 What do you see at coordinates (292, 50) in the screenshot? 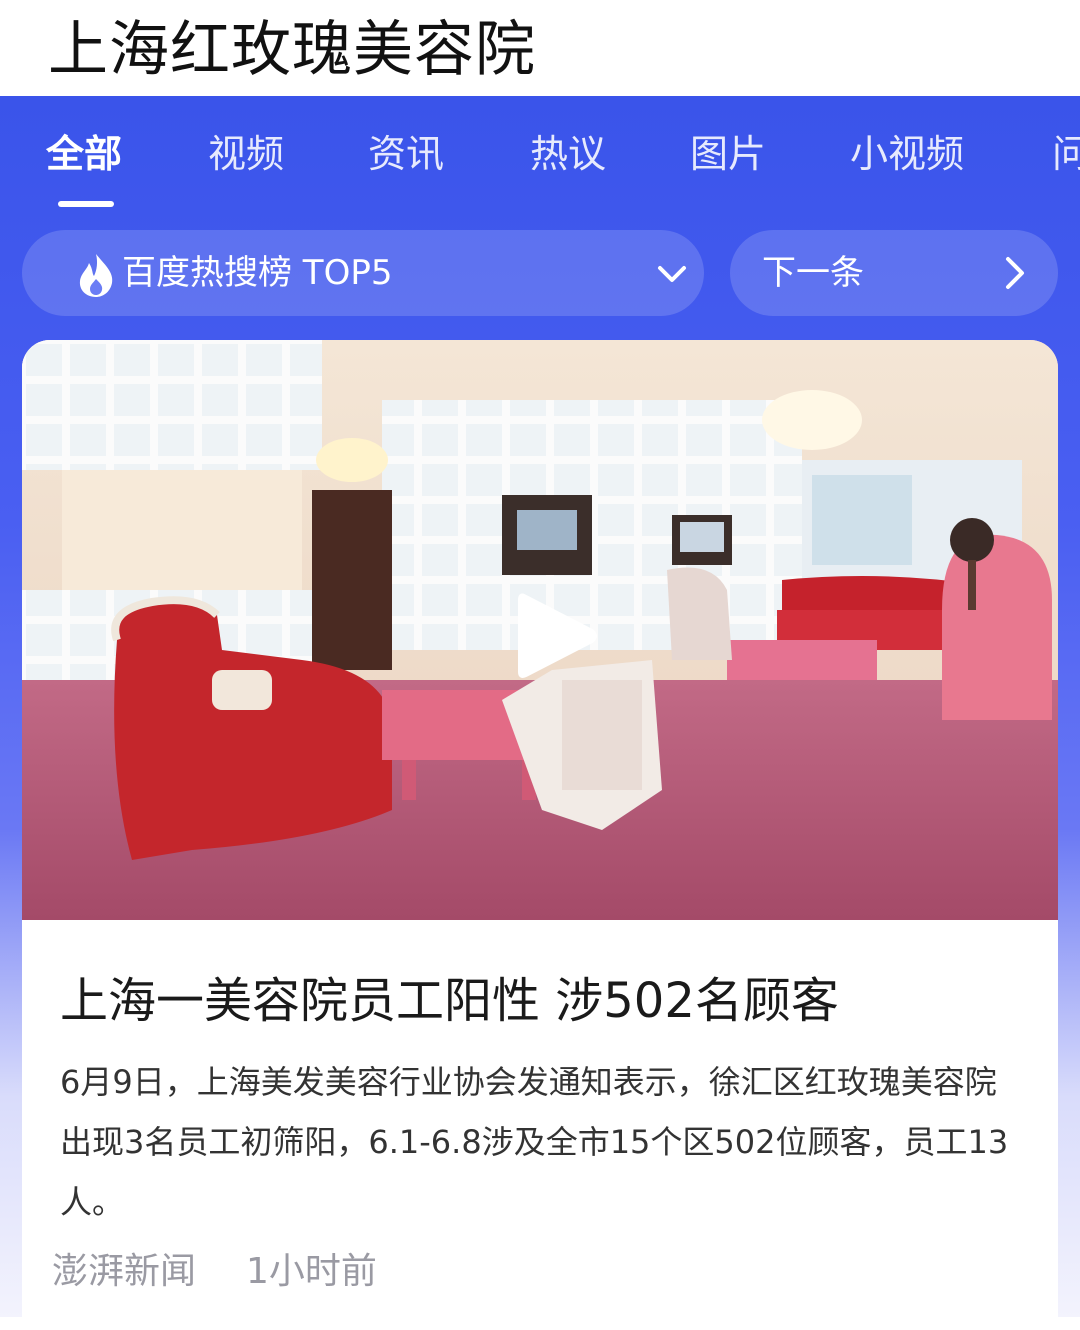
I see `search-query-text: 上海红玫瑰美容院` at bounding box center [292, 50].